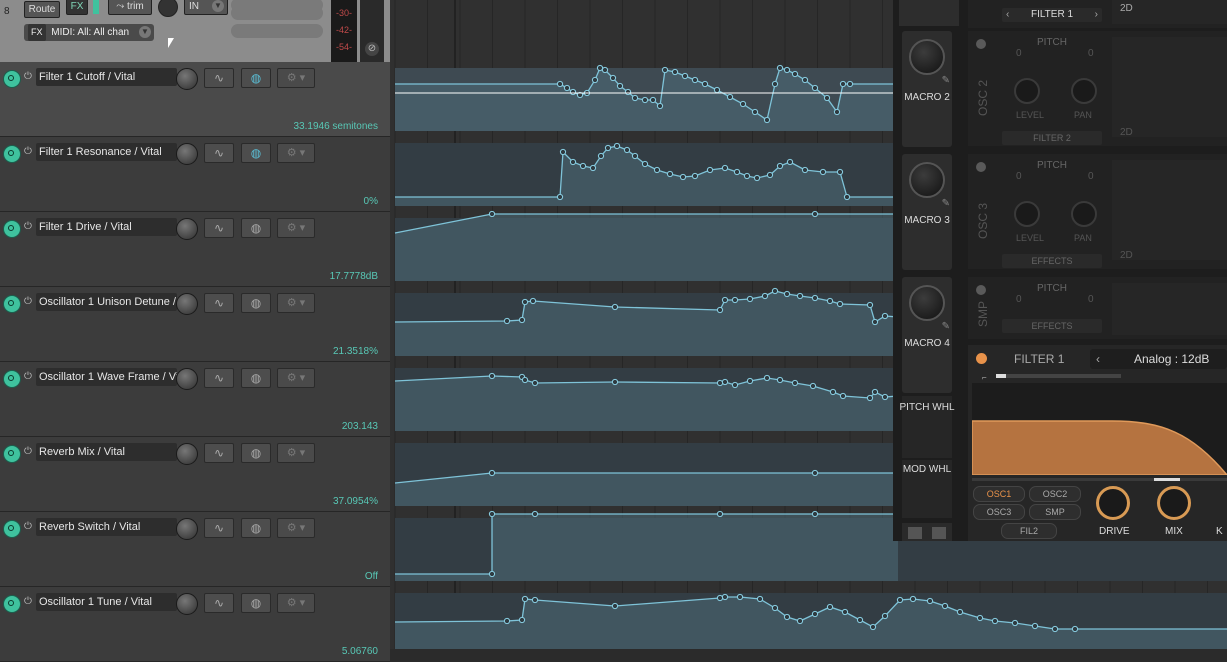  What do you see at coordinates (277, 31) in the screenshot?
I see `pan-slider` at bounding box center [277, 31].